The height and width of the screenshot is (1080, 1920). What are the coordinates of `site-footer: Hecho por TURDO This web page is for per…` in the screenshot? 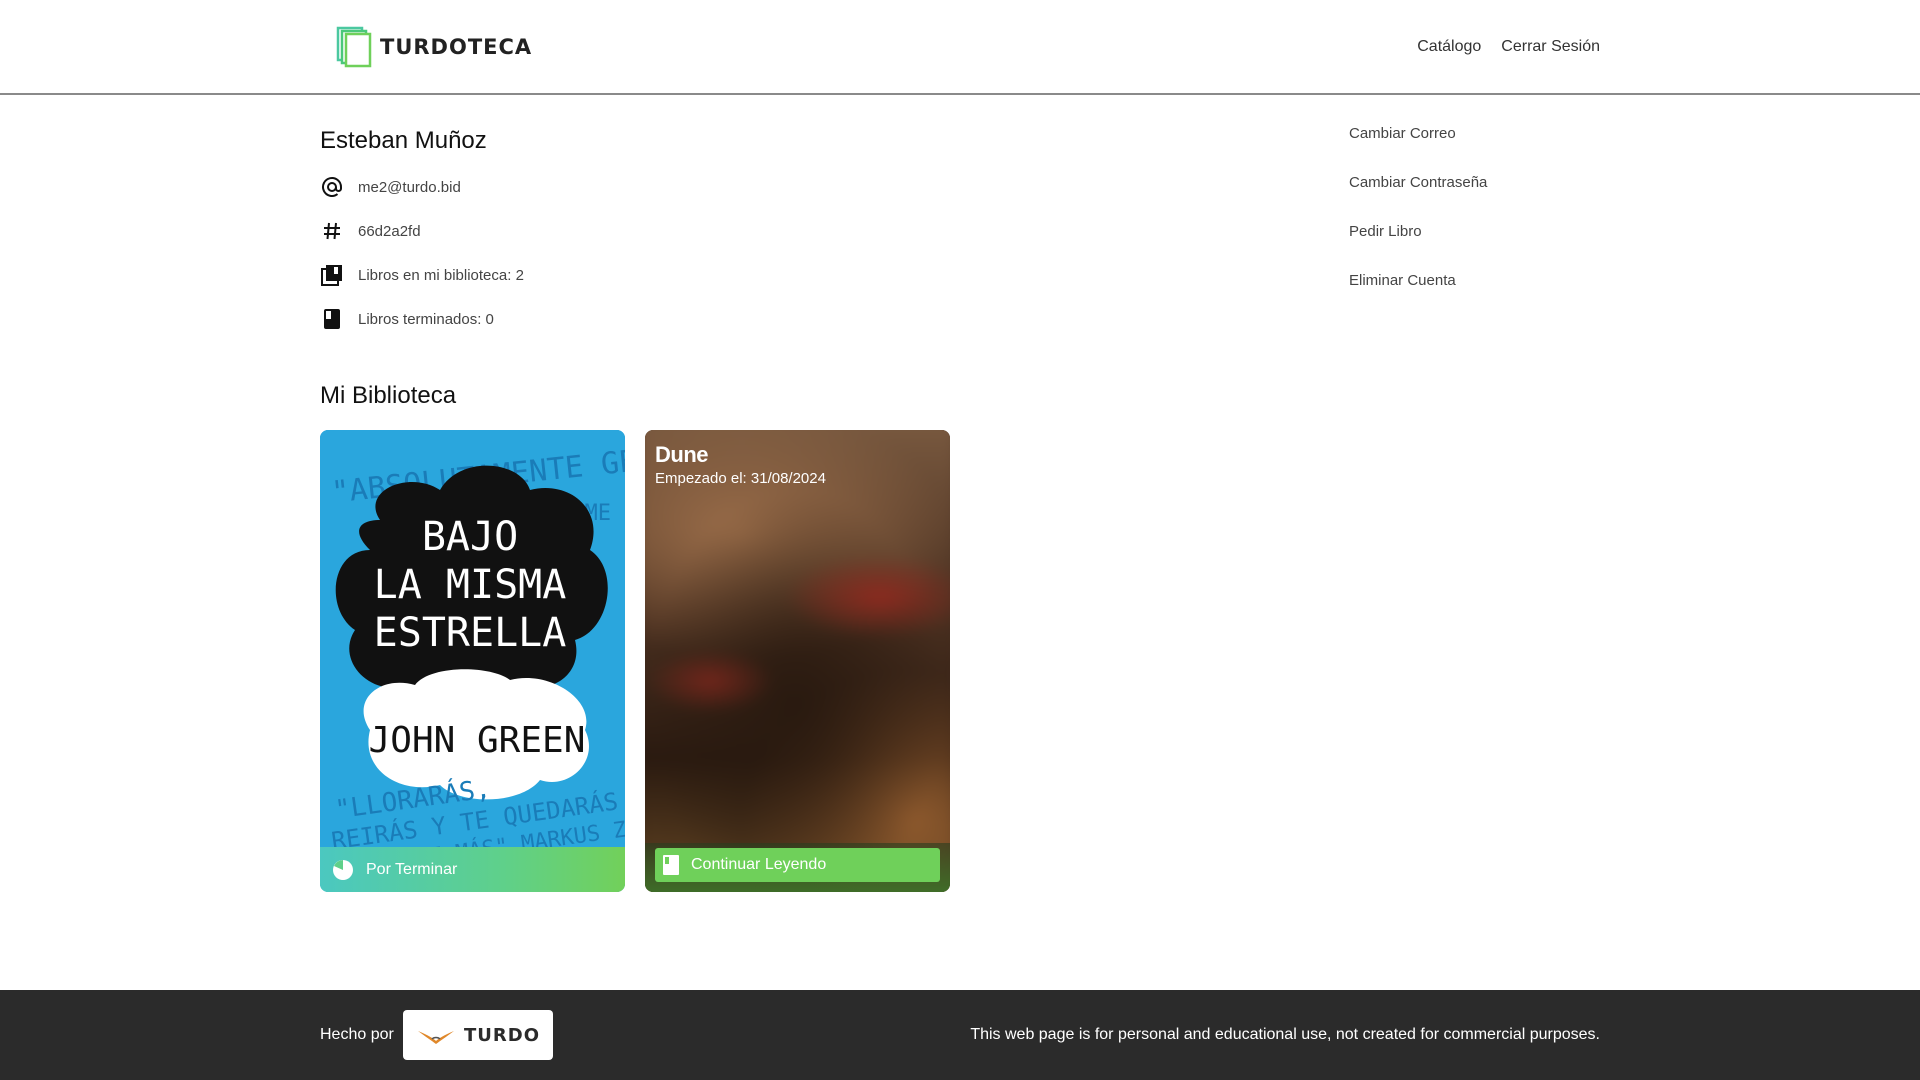 It's located at (960, 1035).